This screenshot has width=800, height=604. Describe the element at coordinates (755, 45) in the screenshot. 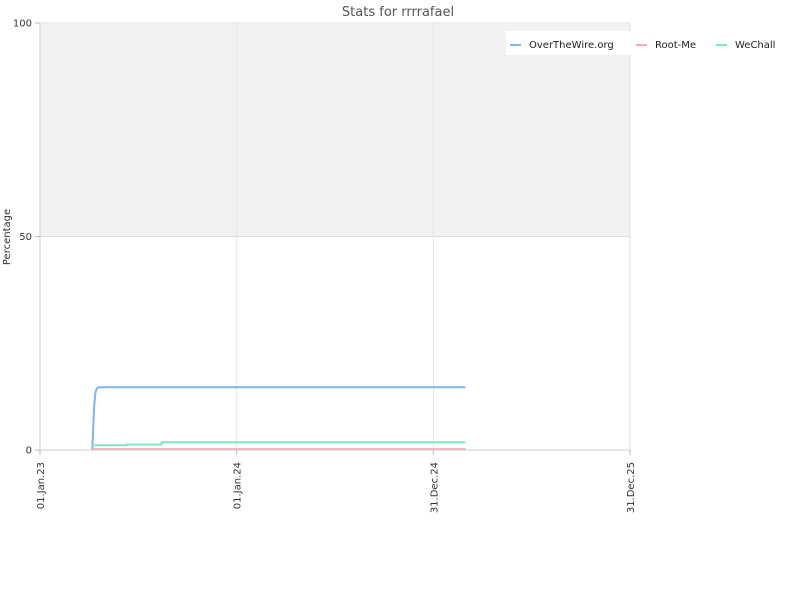

I see `legend-label: WeChall` at that location.